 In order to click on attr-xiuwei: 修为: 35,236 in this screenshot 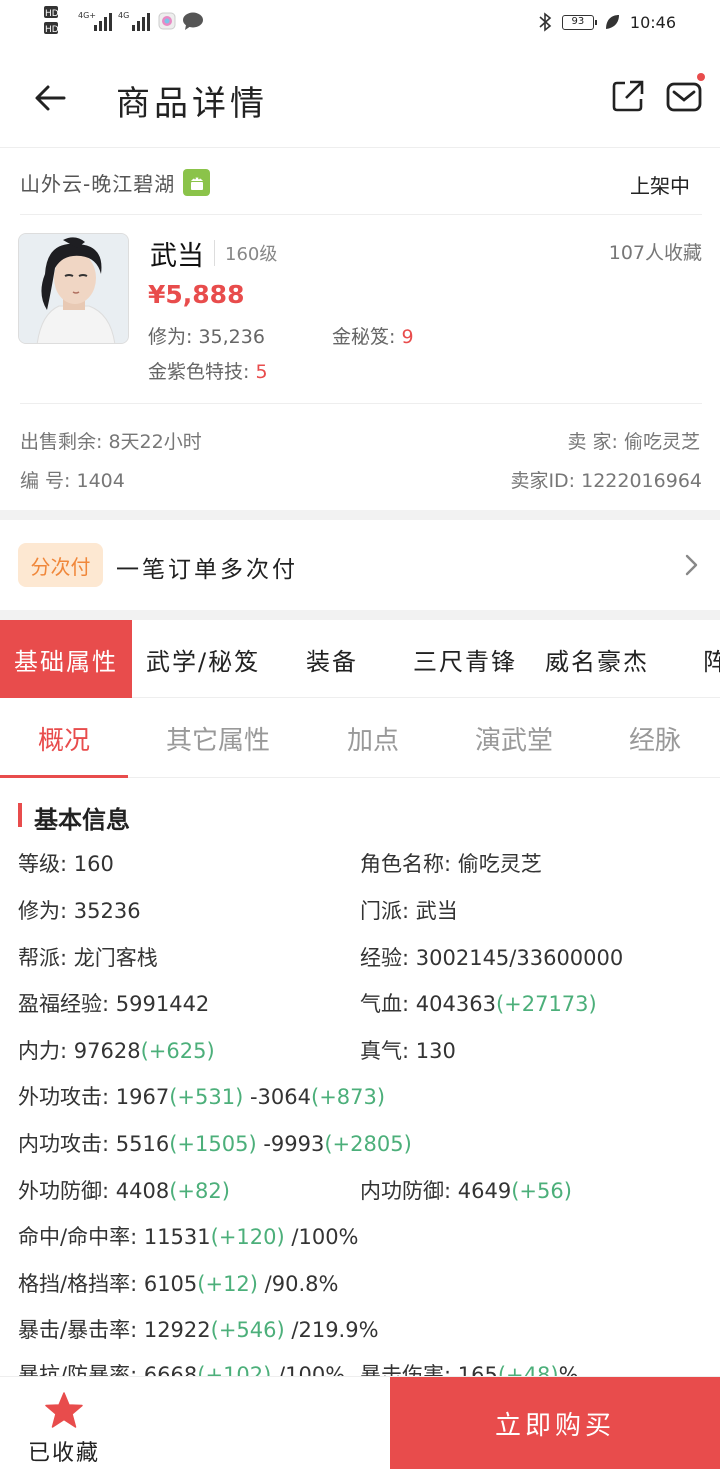, I will do `click(206, 335)`.